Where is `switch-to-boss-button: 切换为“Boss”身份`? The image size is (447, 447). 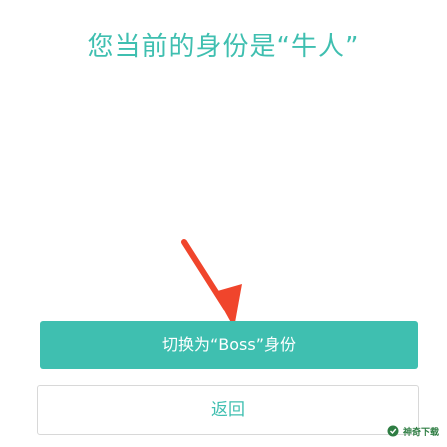
switch-to-boss-button: 切换为“Boss”身份 is located at coordinates (229, 345).